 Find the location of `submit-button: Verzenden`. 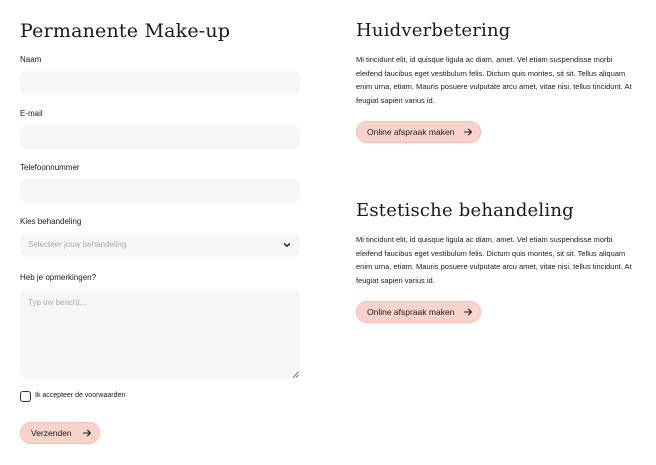

submit-button: Verzenden is located at coordinates (60, 433).